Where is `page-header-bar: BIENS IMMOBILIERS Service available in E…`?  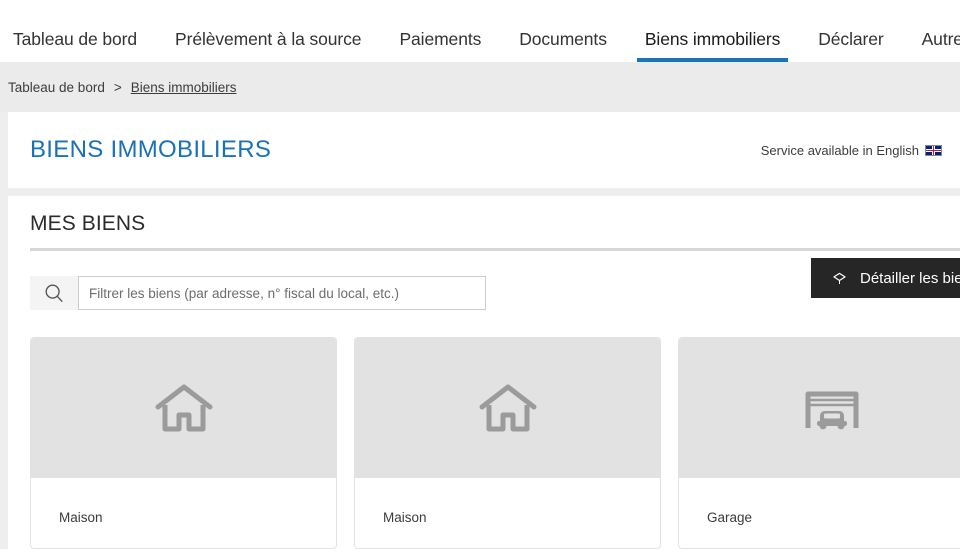
page-header-bar: BIENS IMMOBILIERS Service available in E… is located at coordinates (484, 150).